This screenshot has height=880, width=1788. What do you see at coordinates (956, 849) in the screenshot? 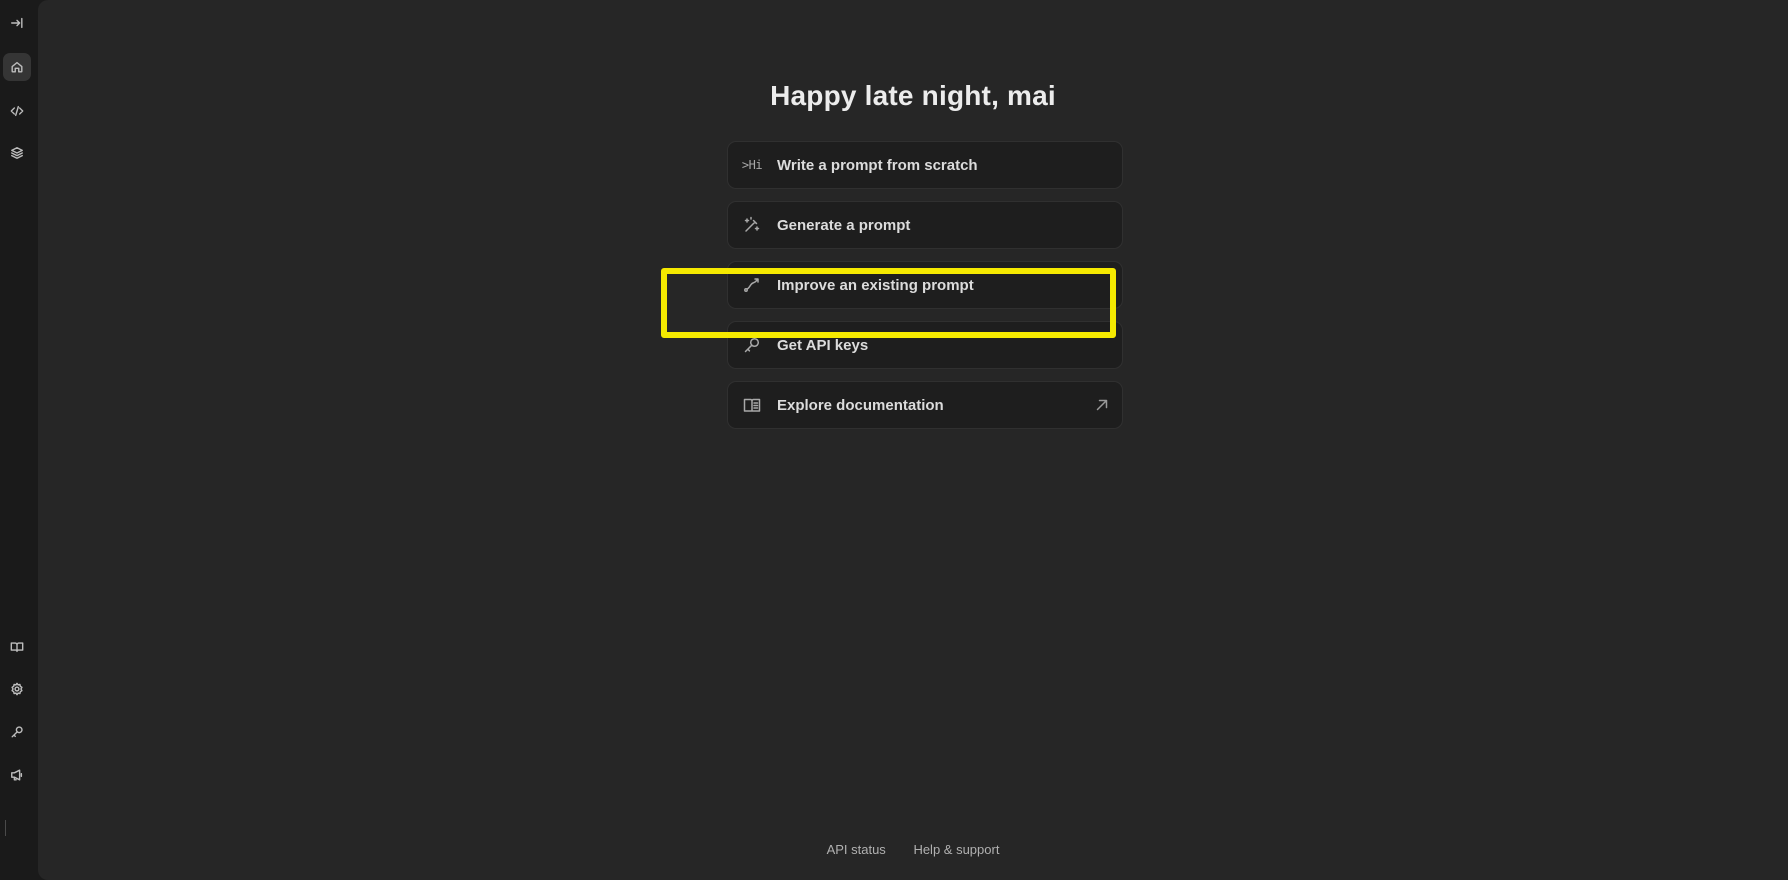
I see `help-support-link: Help & support` at bounding box center [956, 849].